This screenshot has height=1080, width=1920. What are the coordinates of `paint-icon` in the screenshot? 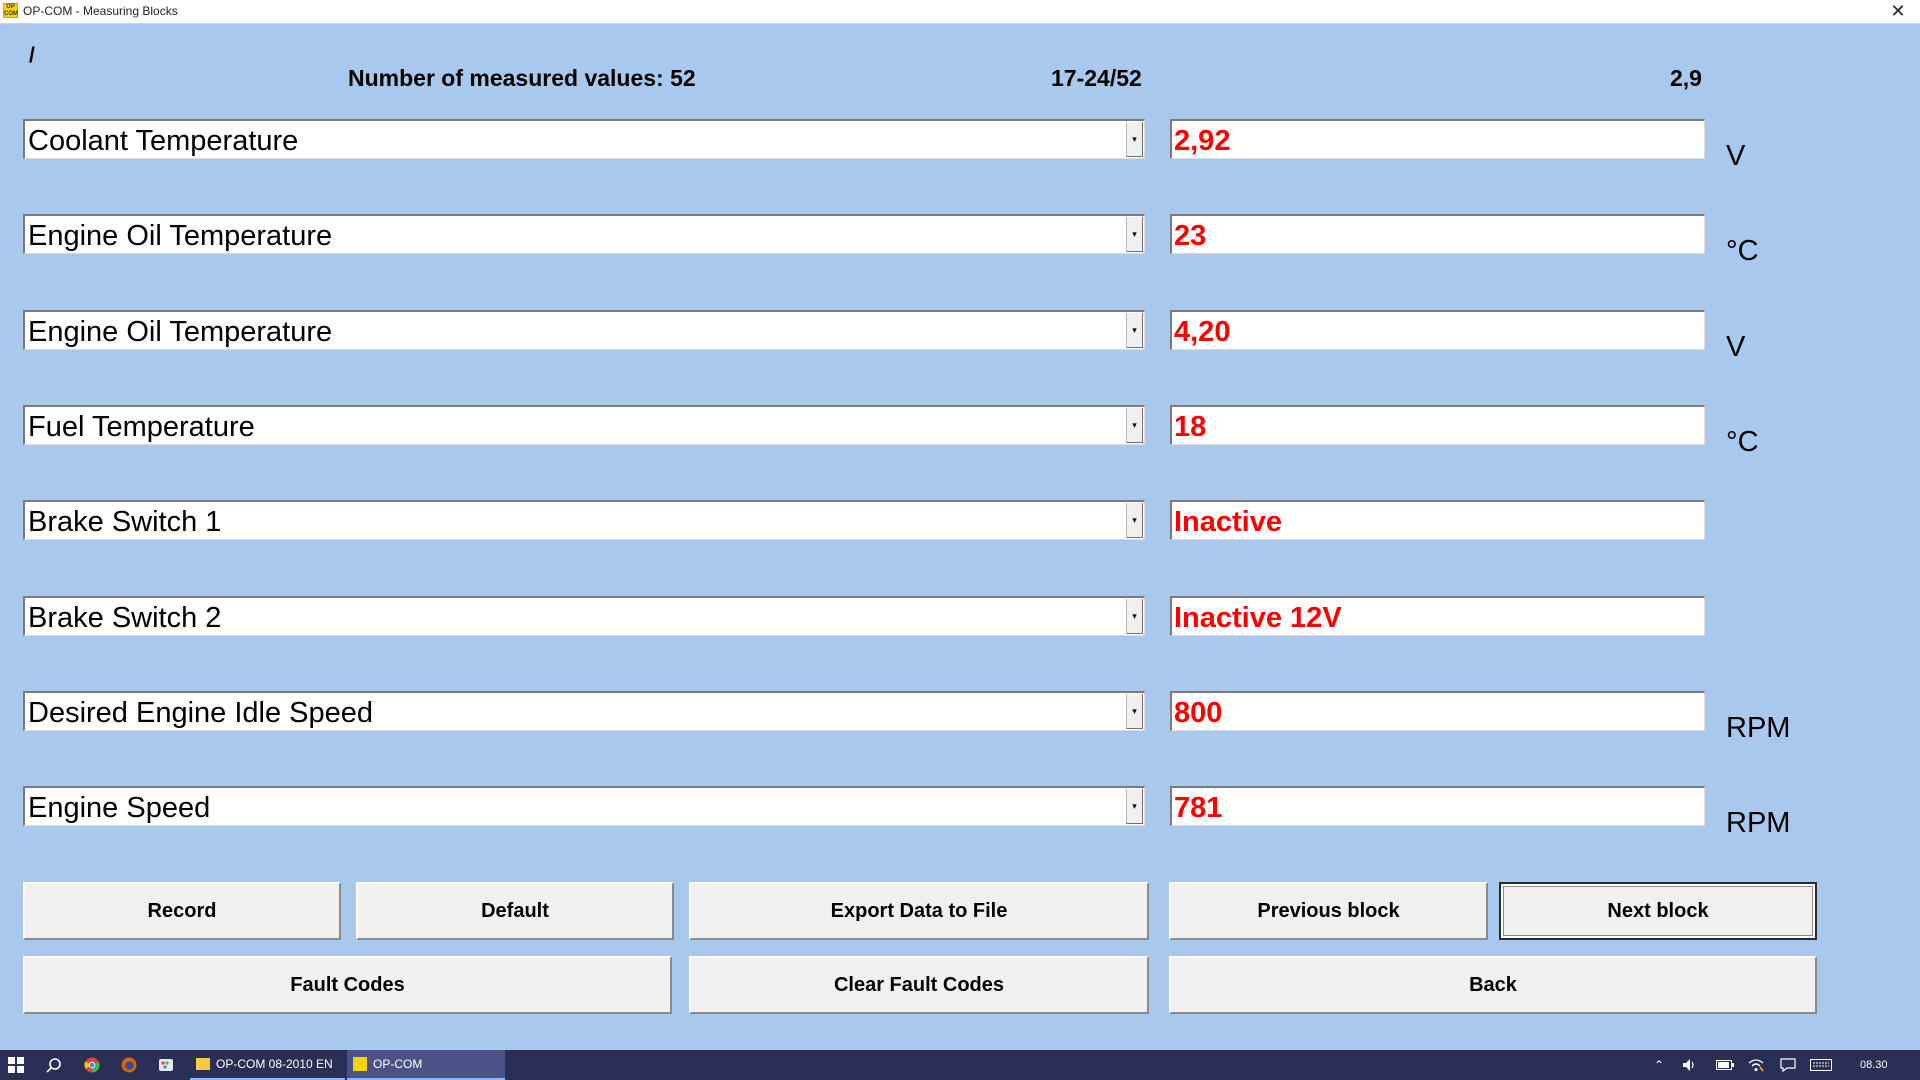 It's located at (166, 1065).